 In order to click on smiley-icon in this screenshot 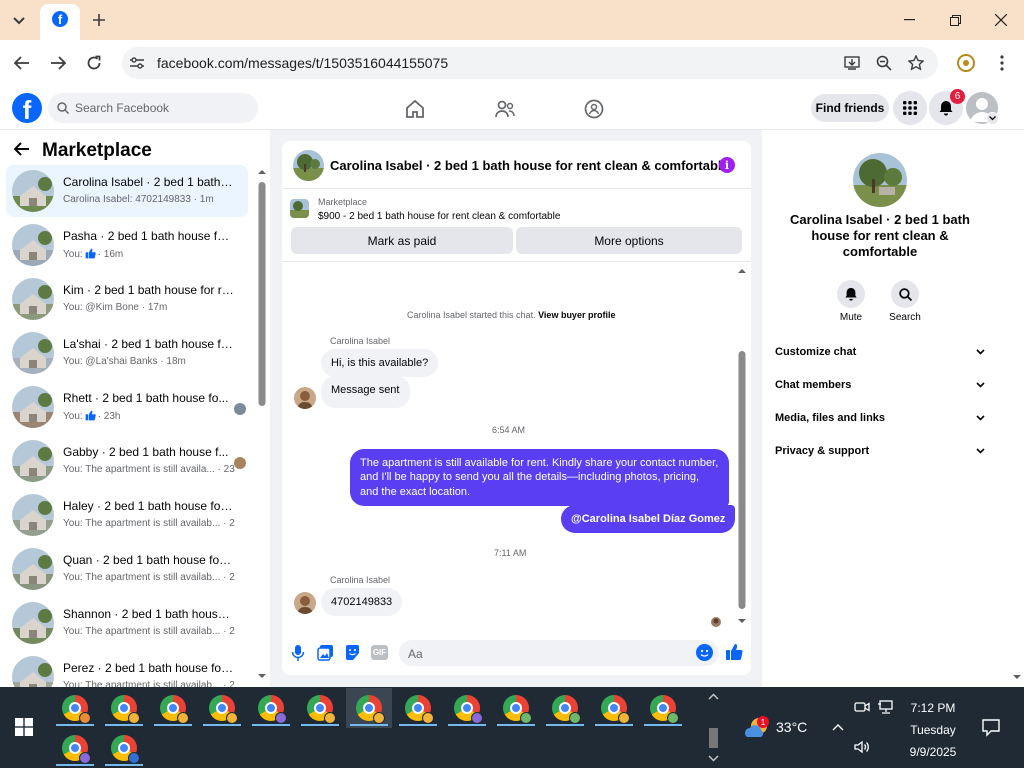, I will do `click(704, 653)`.